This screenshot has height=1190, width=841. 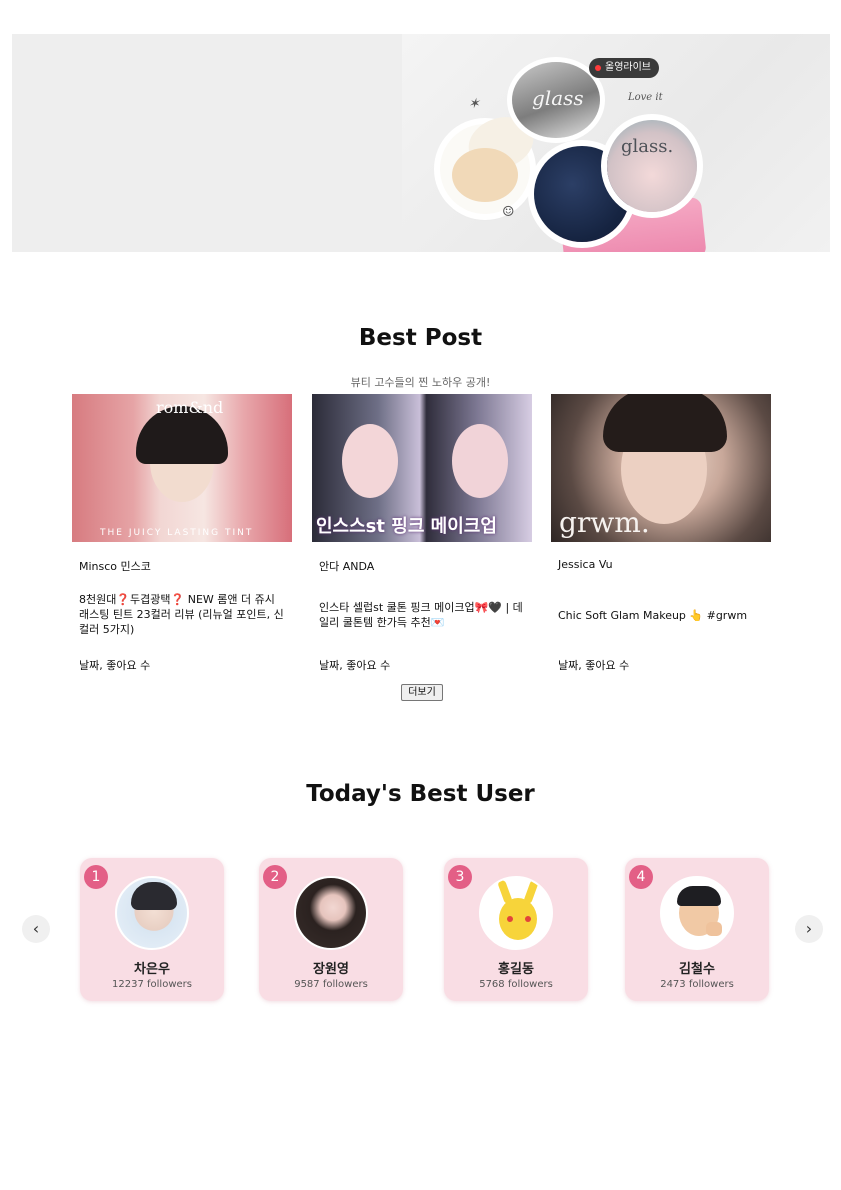 What do you see at coordinates (661, 468) in the screenshot?
I see `post-thumbnail: grwm.` at bounding box center [661, 468].